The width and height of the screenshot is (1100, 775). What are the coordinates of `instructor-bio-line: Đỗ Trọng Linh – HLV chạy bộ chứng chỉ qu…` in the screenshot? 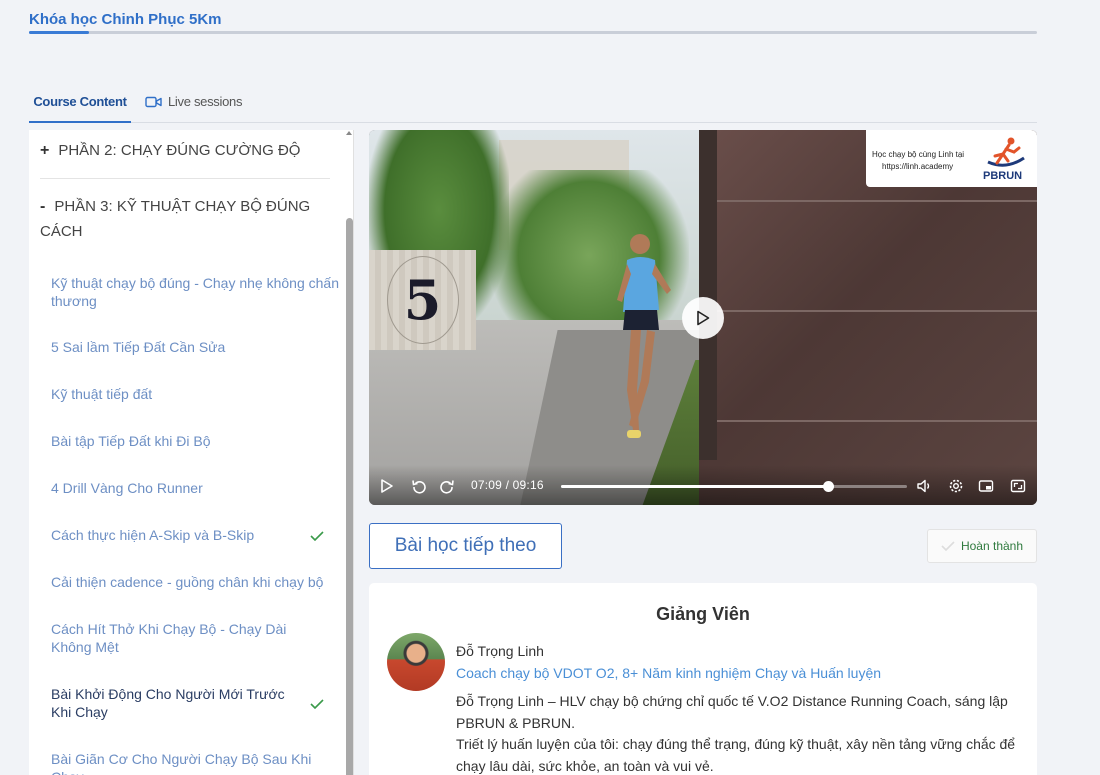 It's located at (732, 712).